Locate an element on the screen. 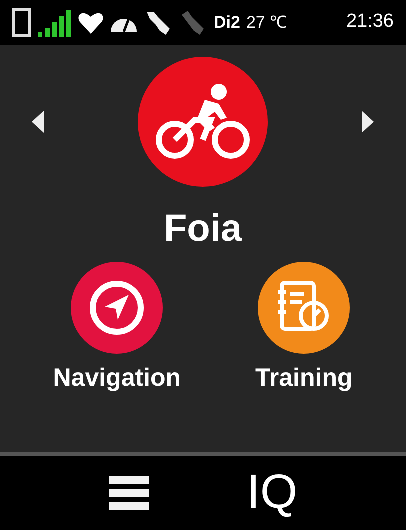 The width and height of the screenshot is (406, 530). heart-icon is located at coordinates (91, 22).